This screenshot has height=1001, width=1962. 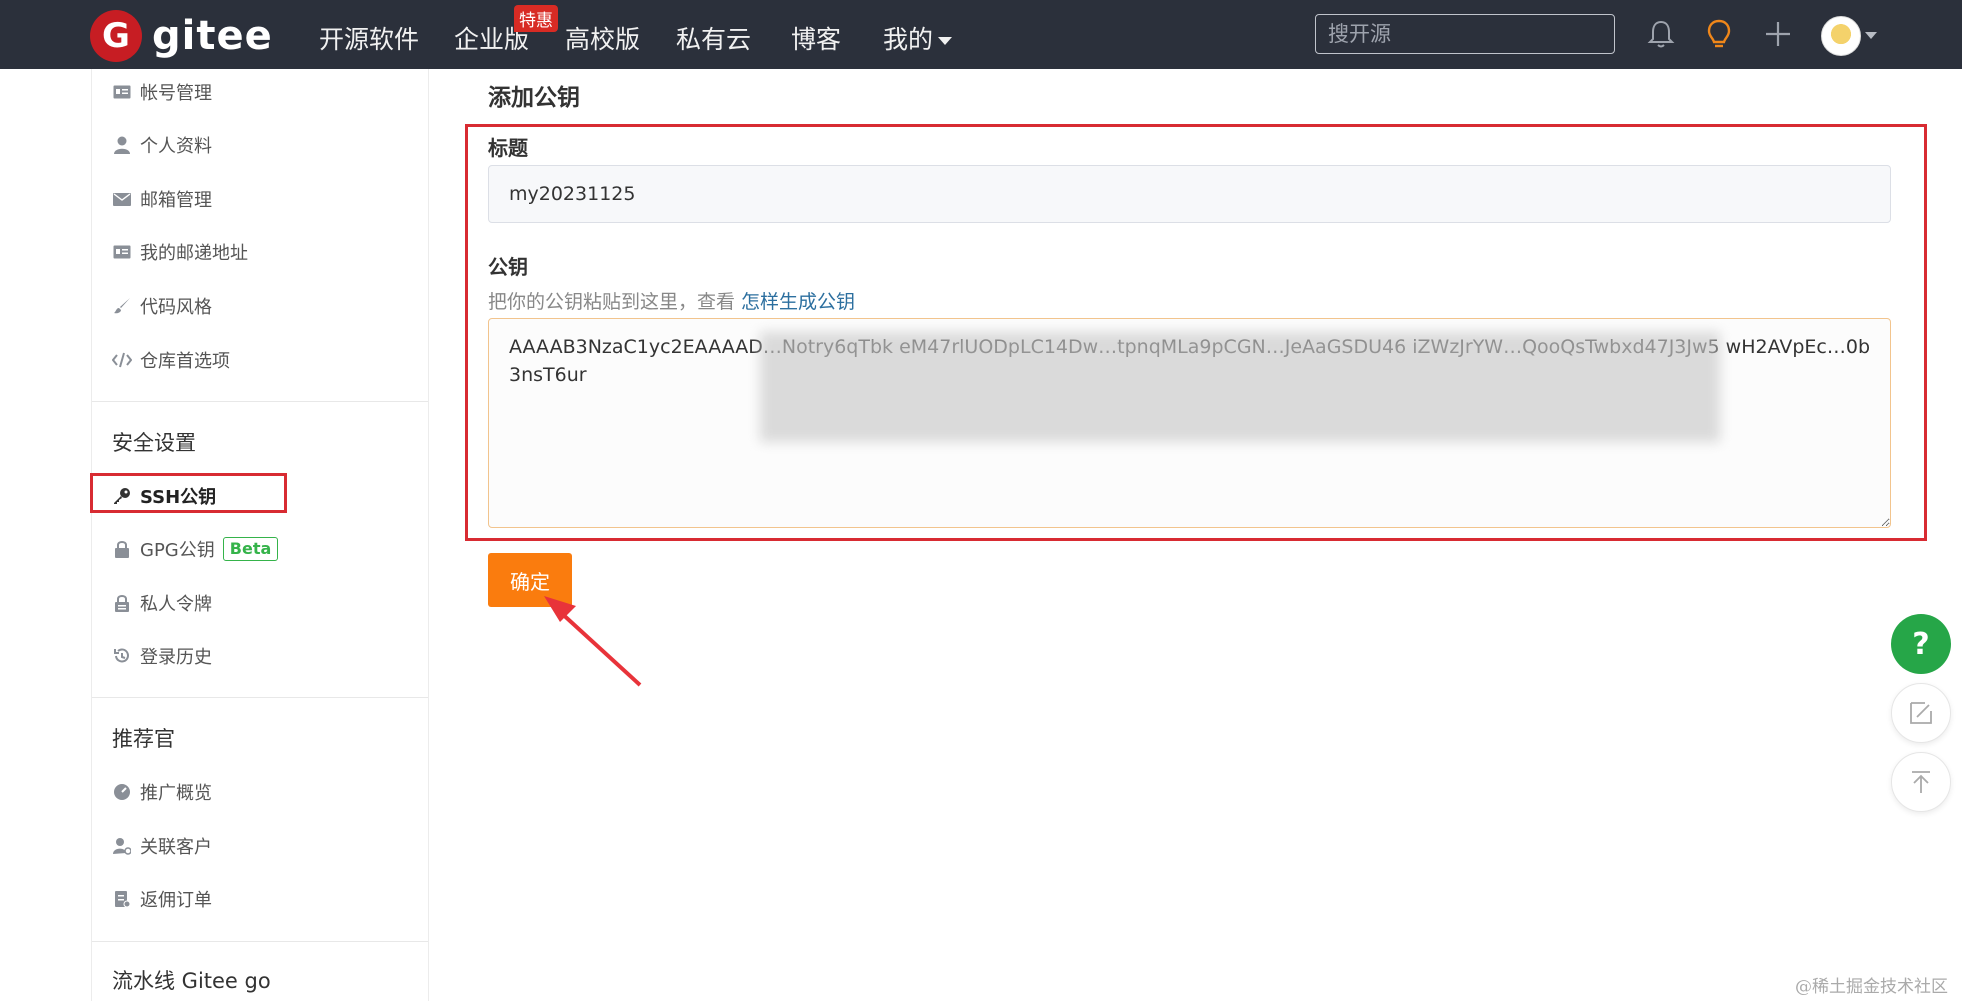 I want to click on plus-icon, so click(x=1778, y=34).